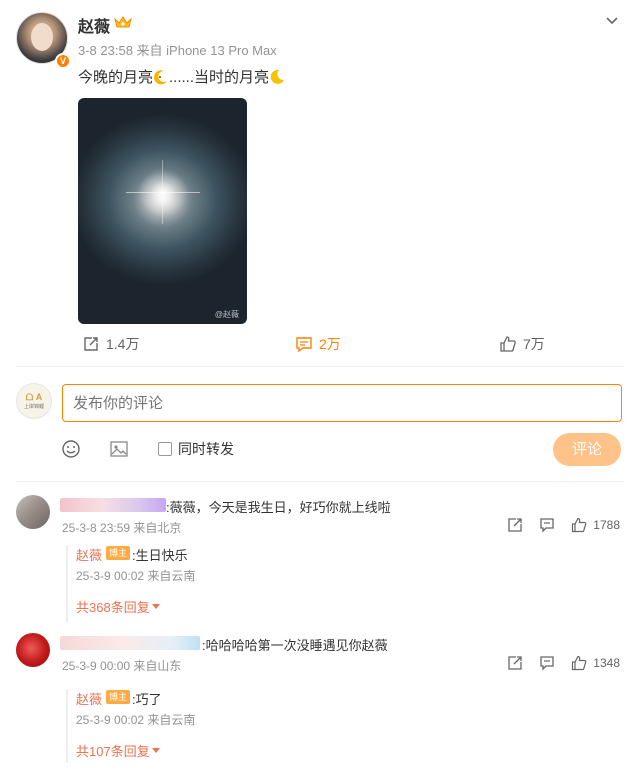  I want to click on comment-like-button: 1788, so click(595, 525).